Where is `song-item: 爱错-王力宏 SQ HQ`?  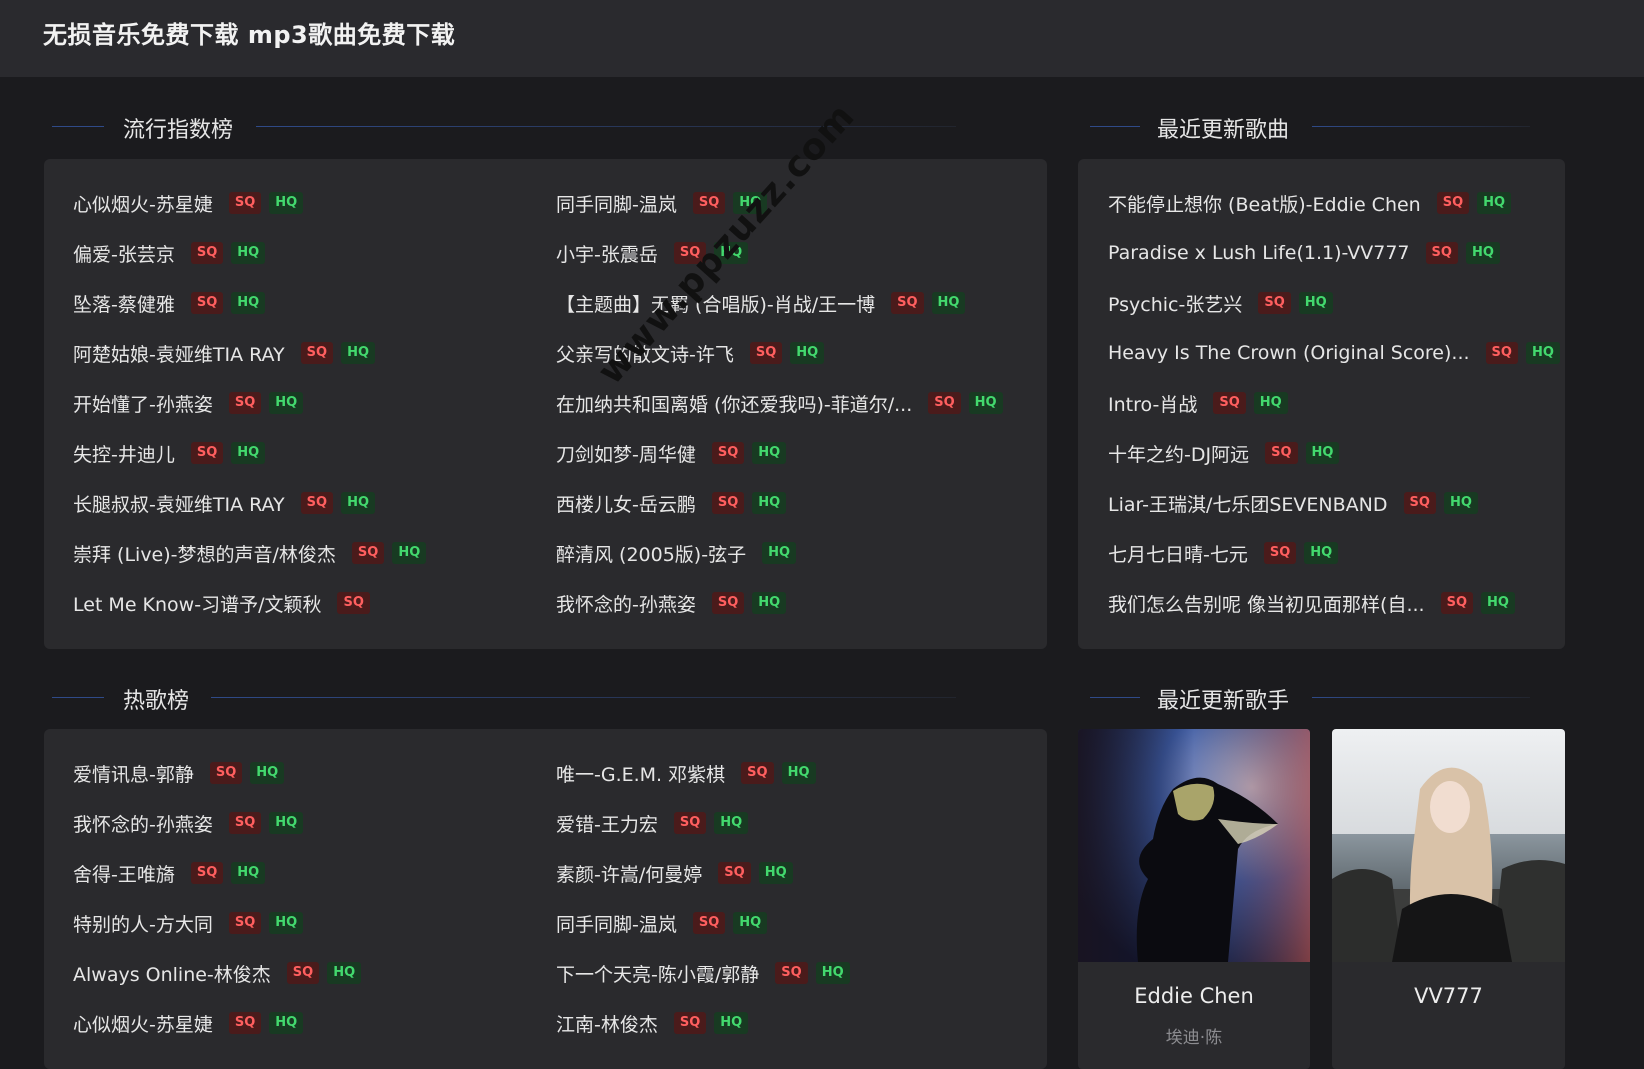
song-item: 爱错-王力宏 SQ HQ is located at coordinates (652, 823).